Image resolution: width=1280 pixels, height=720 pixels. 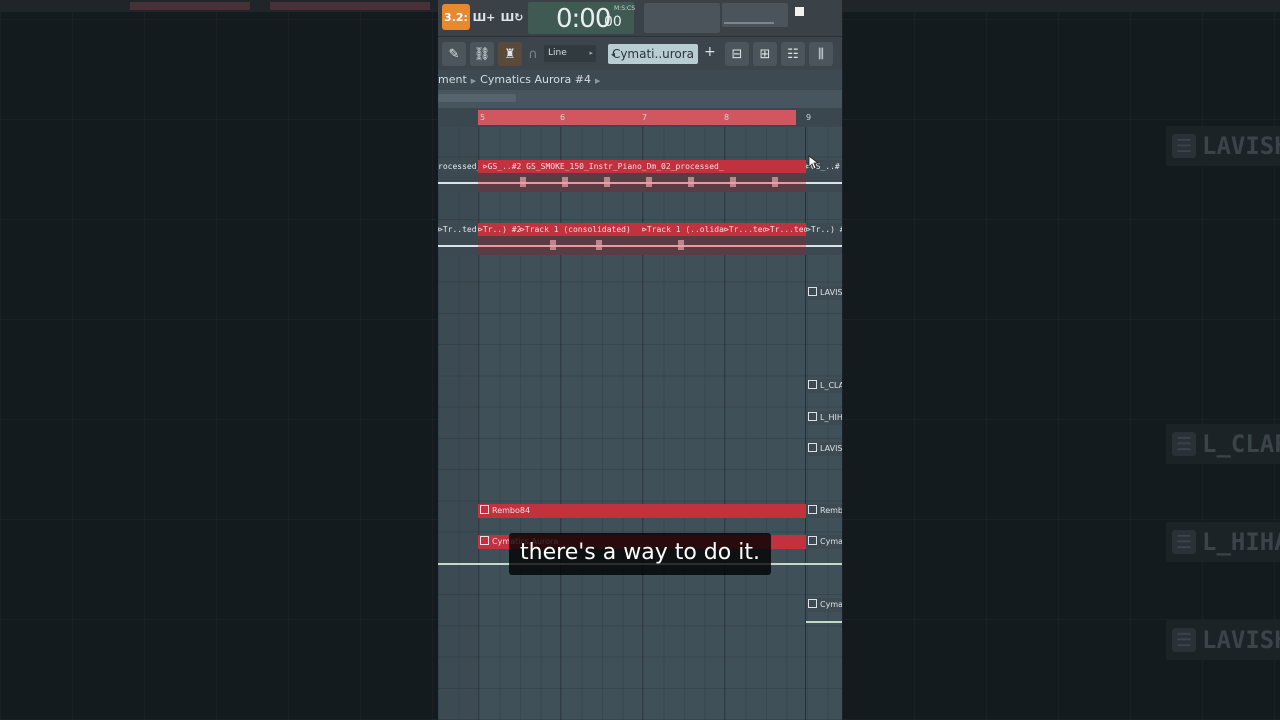 What do you see at coordinates (737, 54) in the screenshot?
I see `playlist-icon: ⊟` at bounding box center [737, 54].